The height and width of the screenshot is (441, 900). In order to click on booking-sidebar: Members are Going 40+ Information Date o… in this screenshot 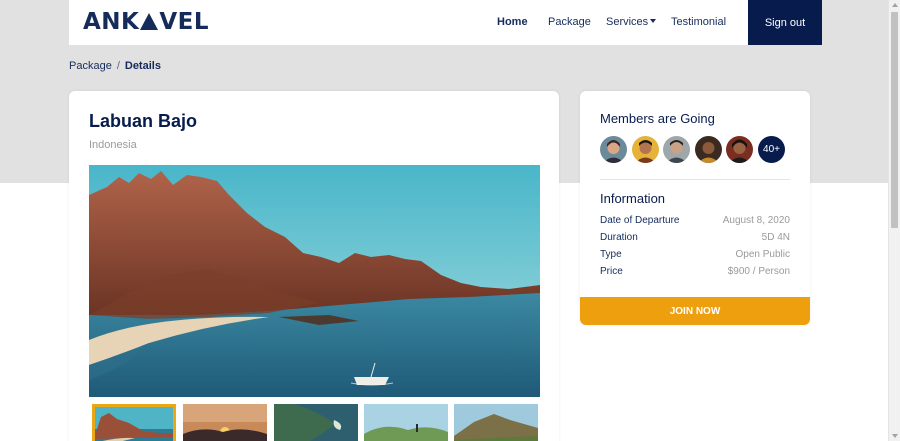, I will do `click(695, 208)`.